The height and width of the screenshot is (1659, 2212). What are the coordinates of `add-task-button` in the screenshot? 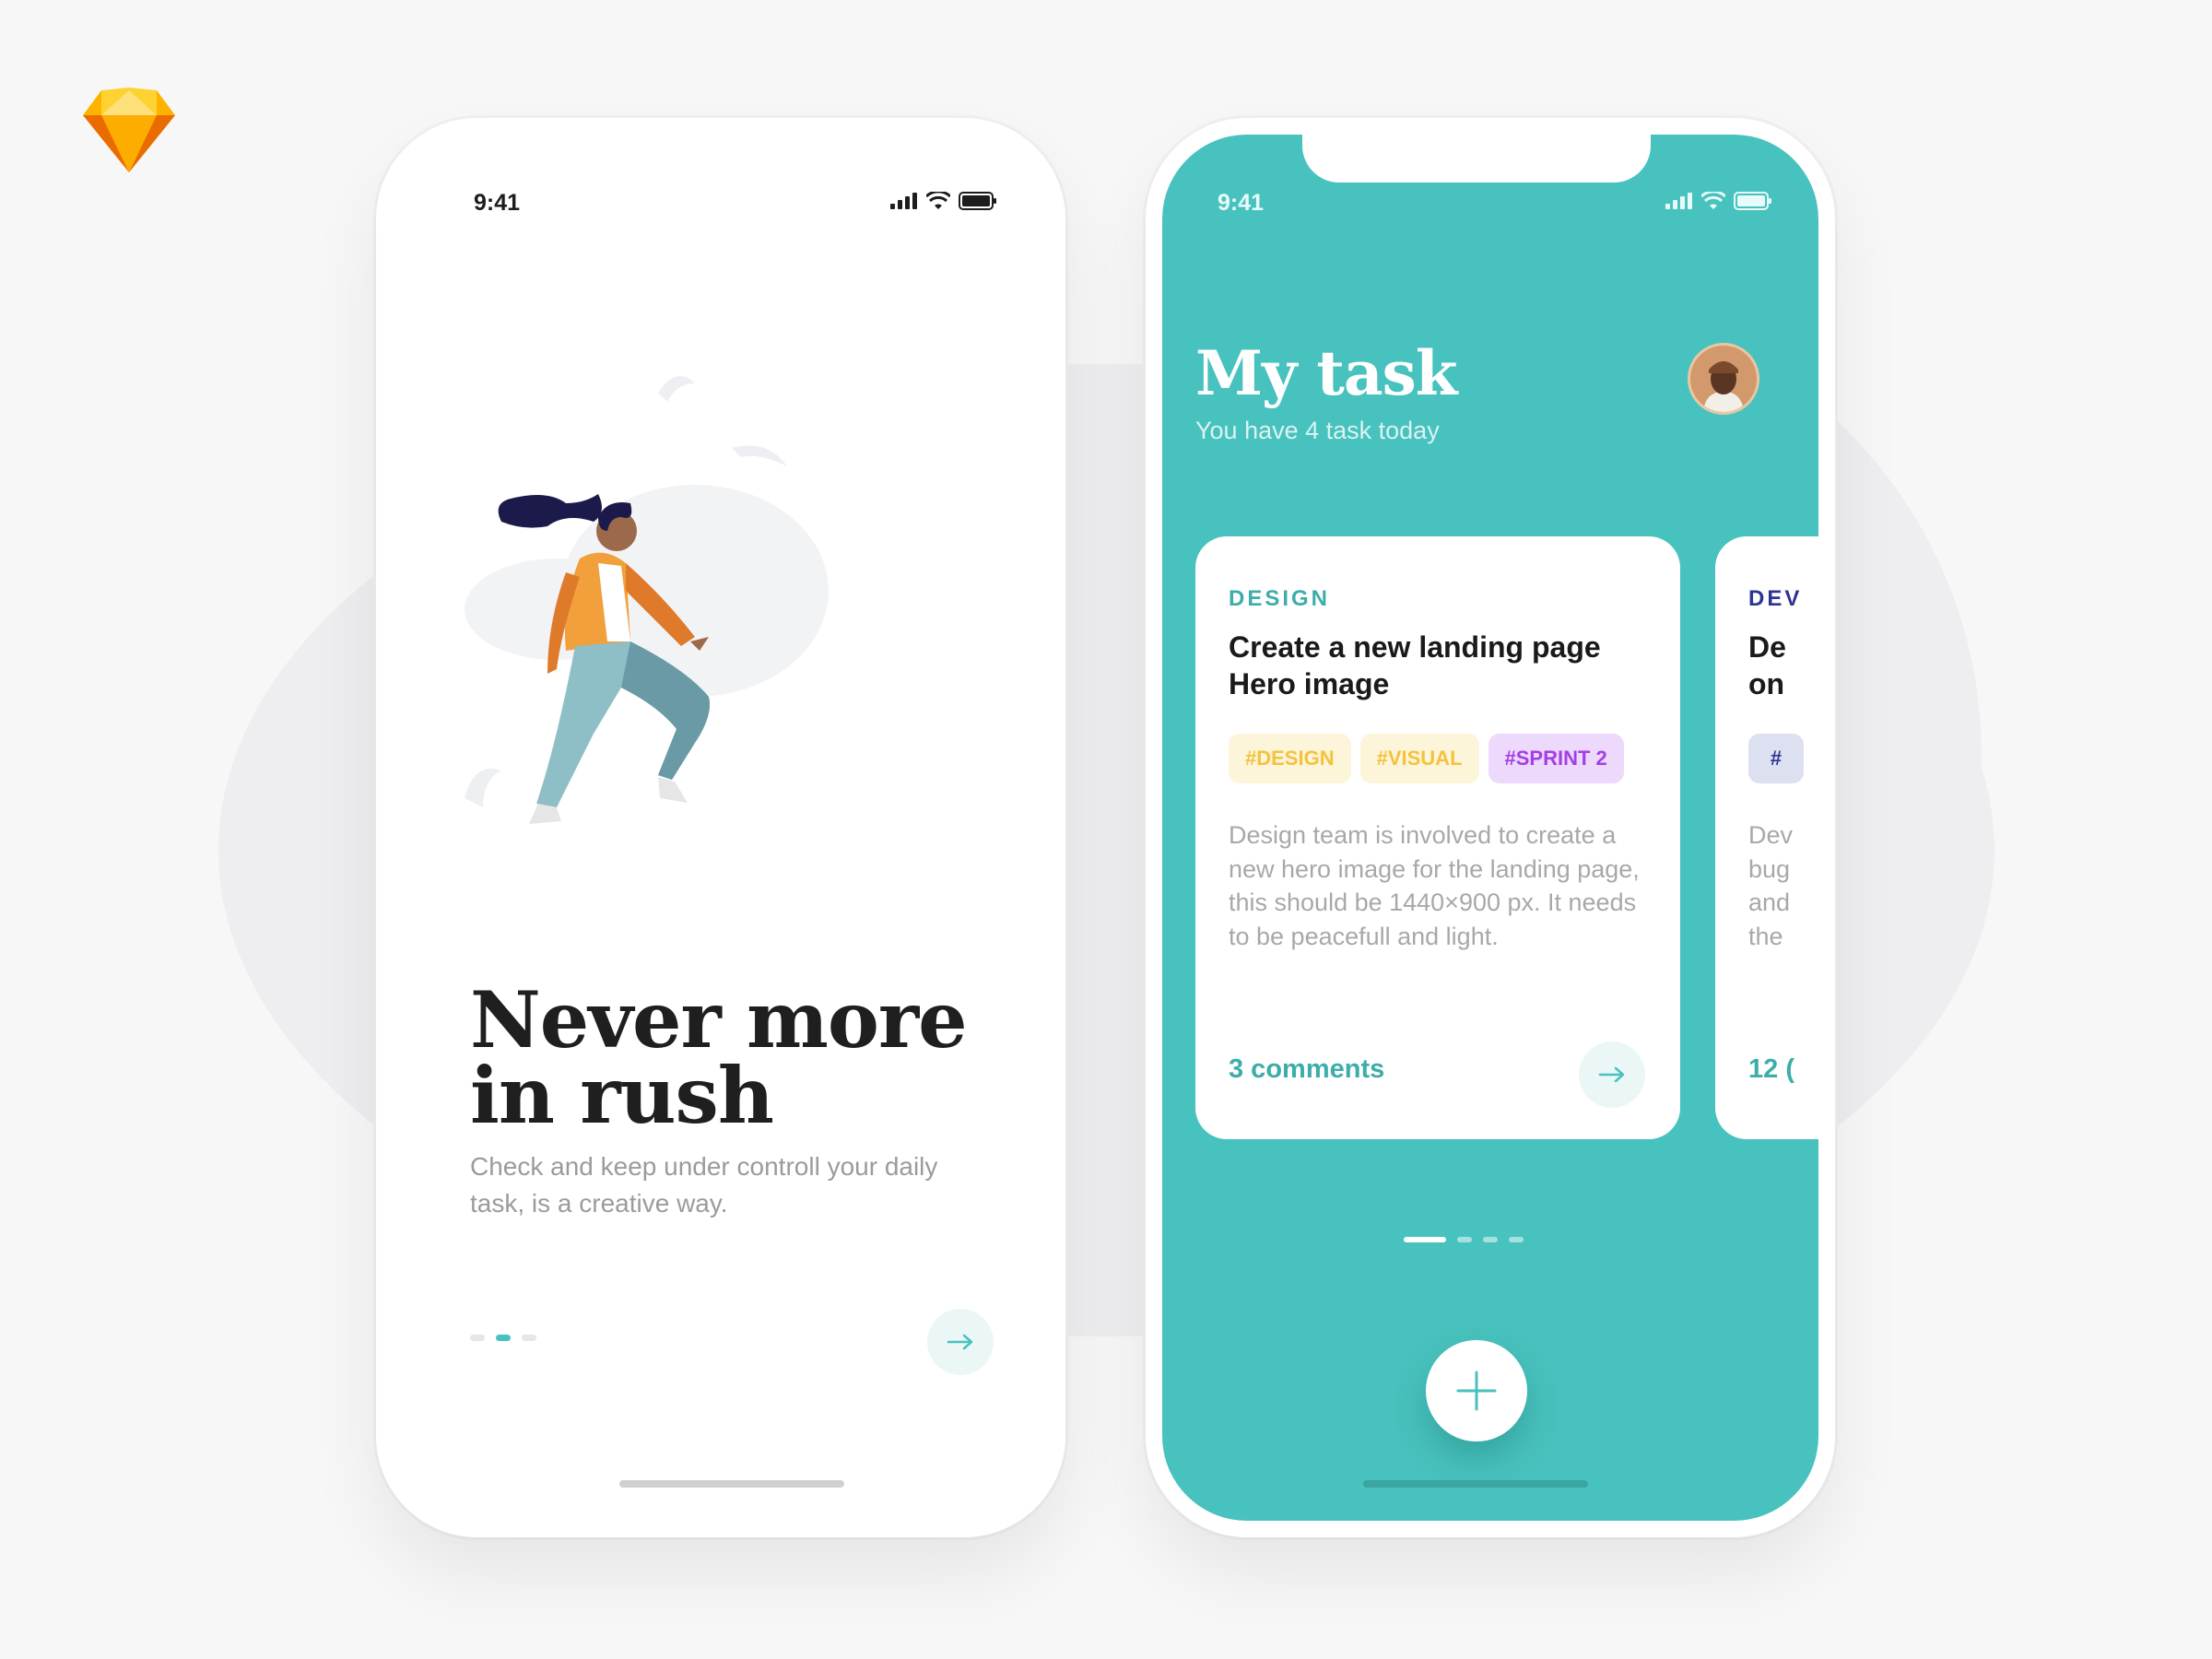 It's located at (1476, 1390).